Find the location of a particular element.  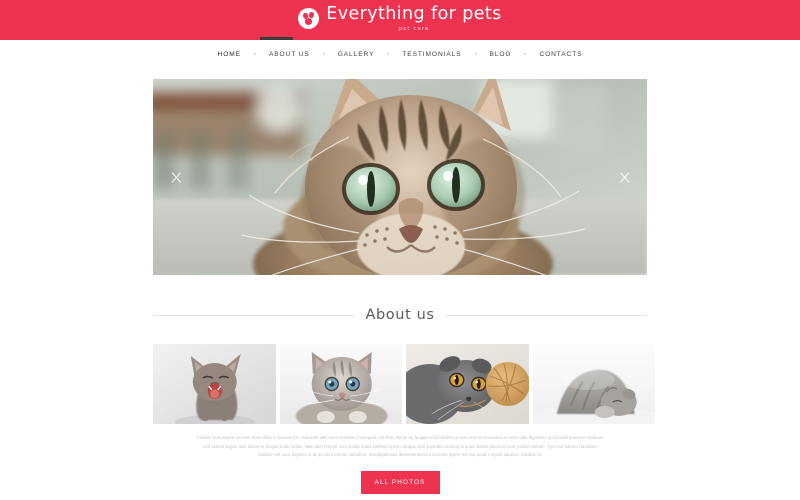

brand-logo: Everything for pets pet care is located at coordinates (399, 19).